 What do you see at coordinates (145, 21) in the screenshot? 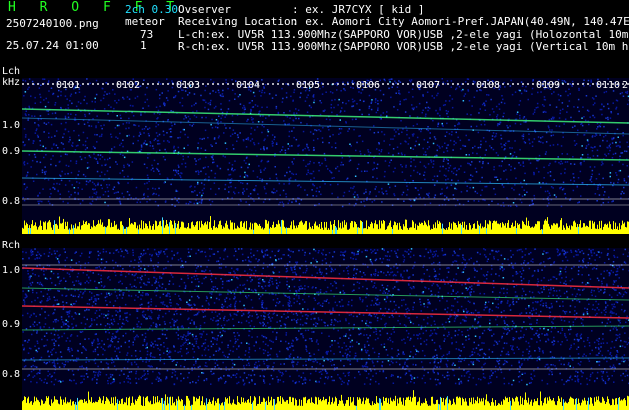
I see `category-label: meteor` at bounding box center [145, 21].